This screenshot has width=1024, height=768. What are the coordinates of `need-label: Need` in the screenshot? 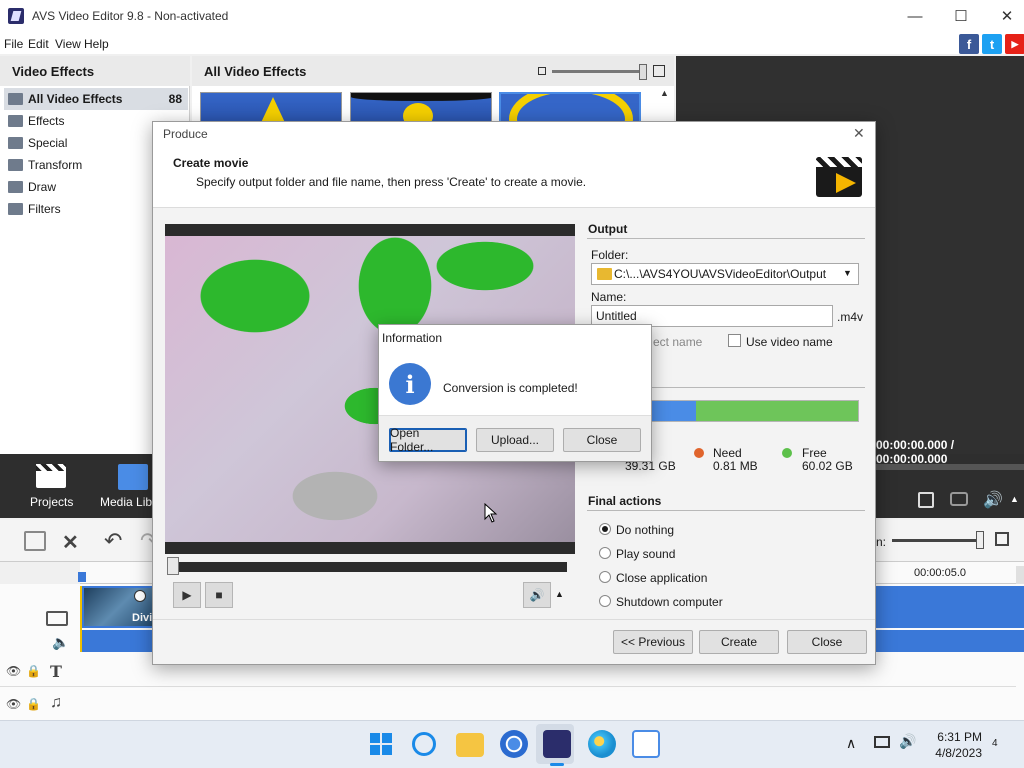 It's located at (727, 453).